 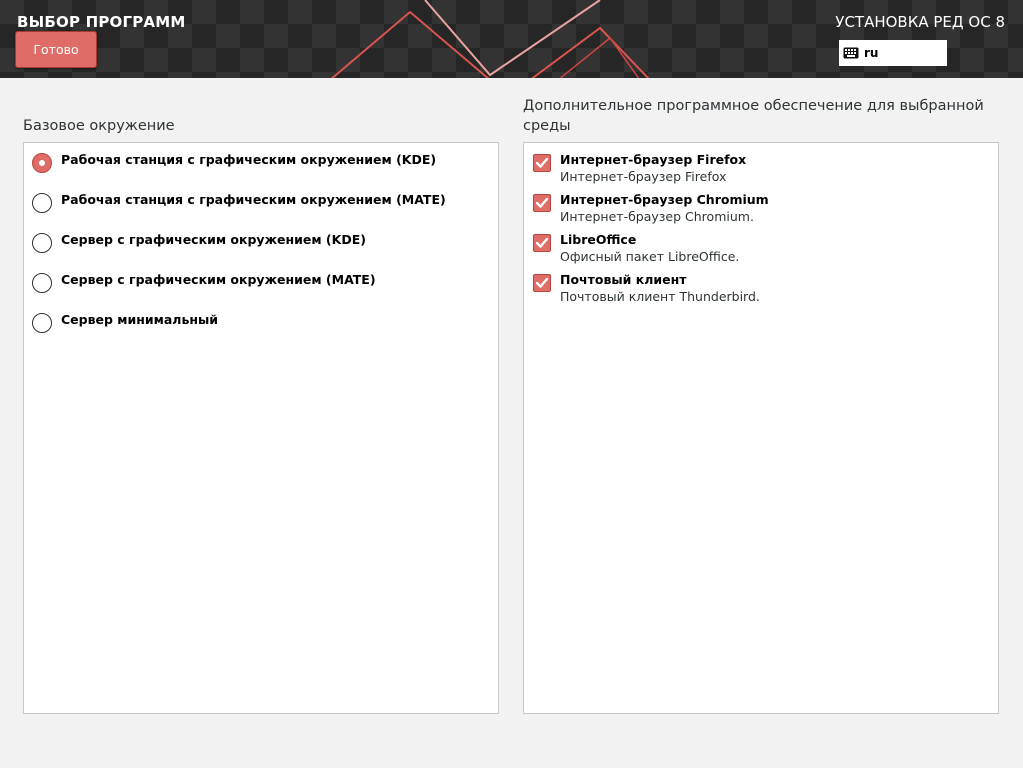 I want to click on base-environment-heading: Базовое окружение, so click(x=99, y=126).